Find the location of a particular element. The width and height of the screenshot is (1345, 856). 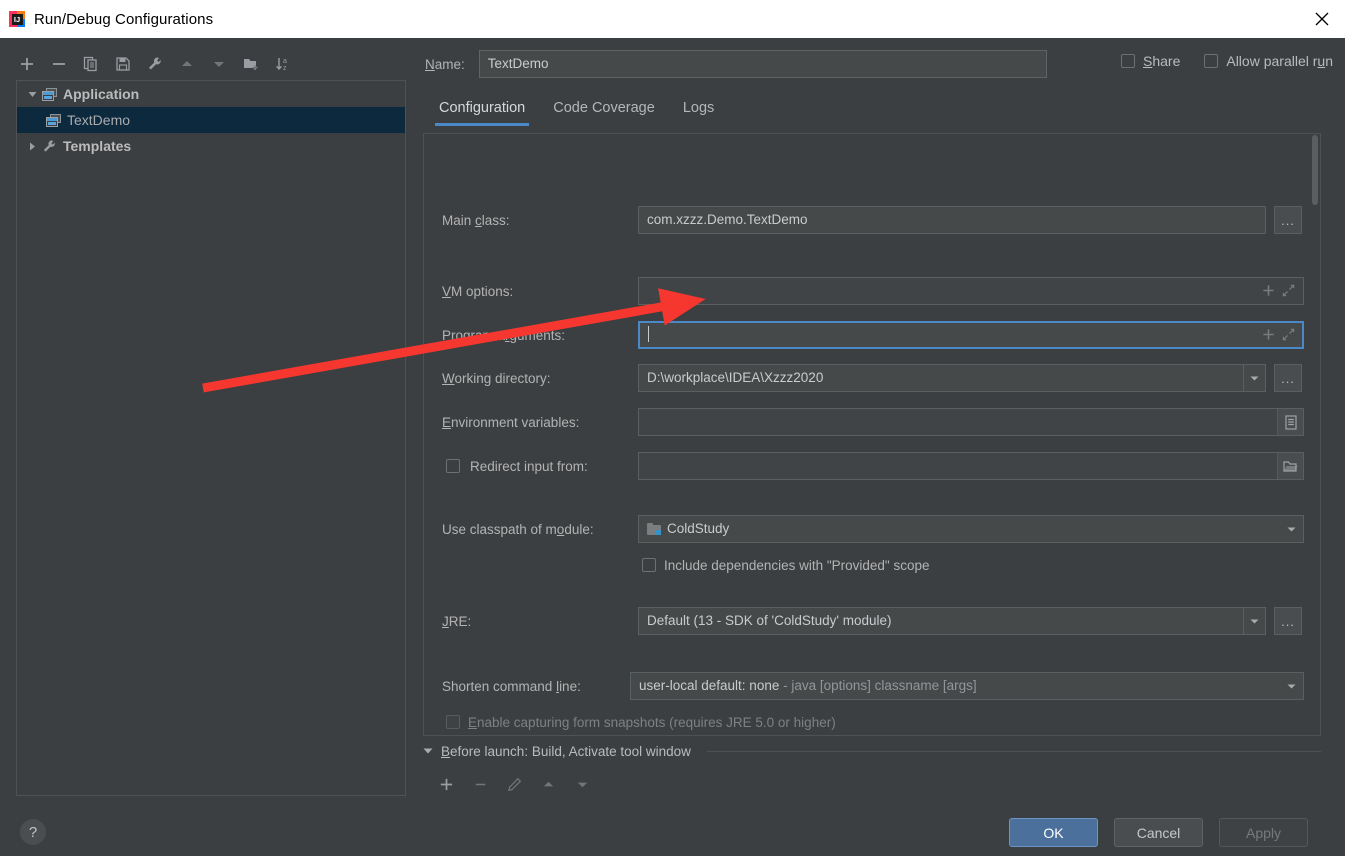

shorten-command-line-value: user-local default: none is located at coordinates (709, 685).